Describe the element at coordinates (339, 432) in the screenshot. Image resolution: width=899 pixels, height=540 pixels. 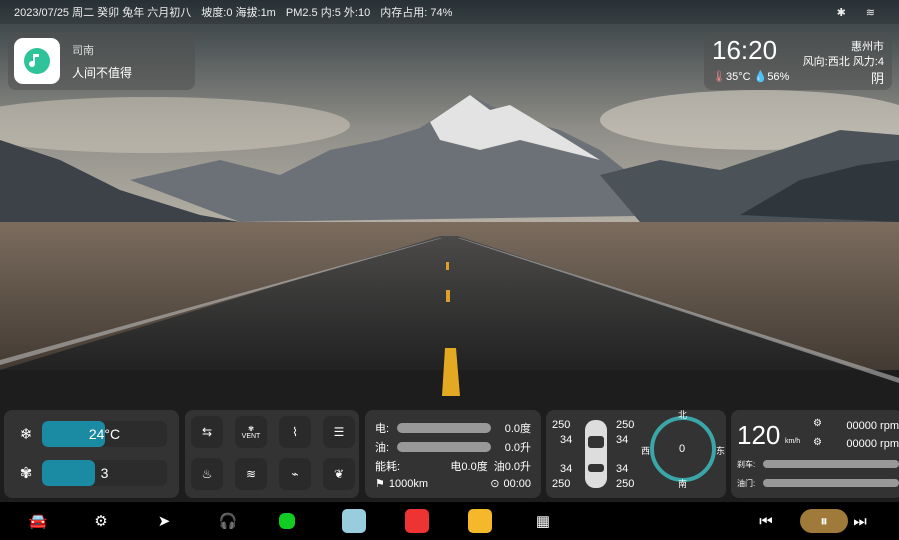
I see `settings-sliders-icon: ☰` at that location.